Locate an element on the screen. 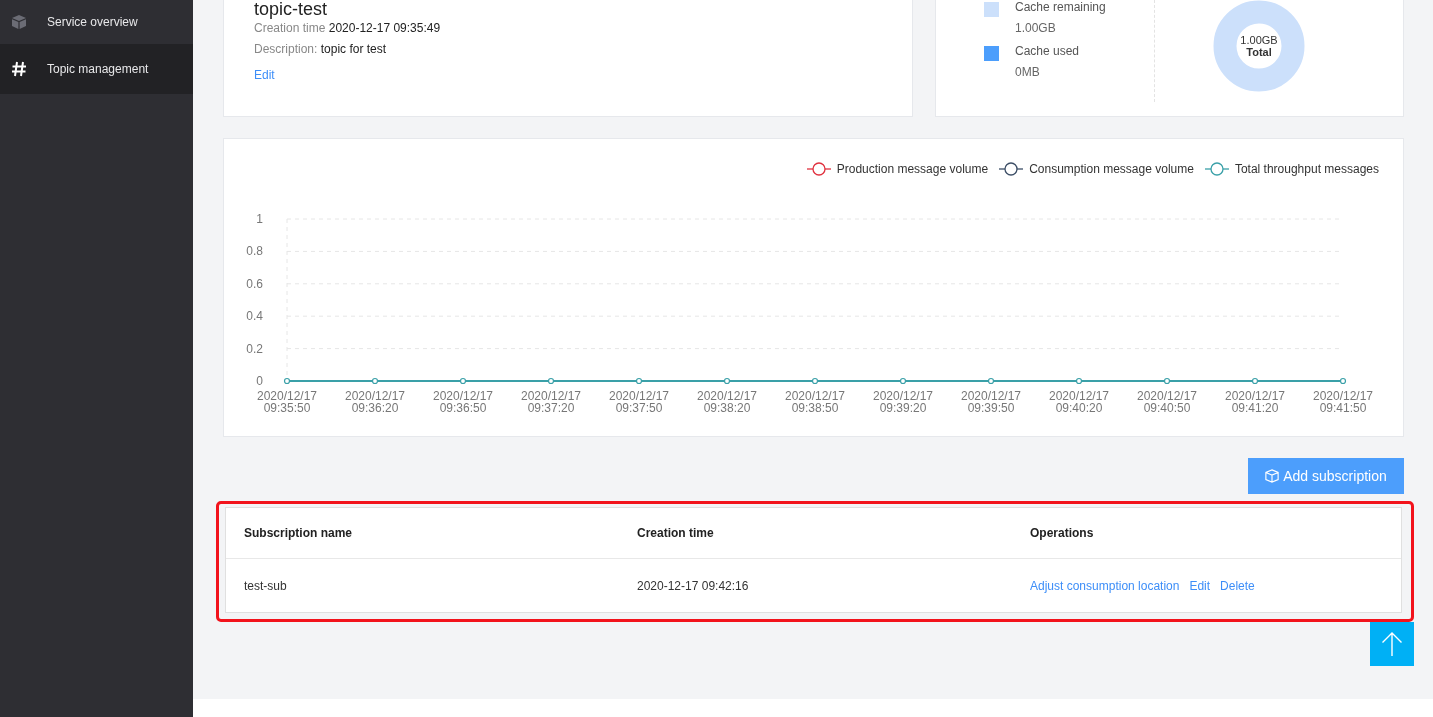  x-tick-label: 2020/12/17 09:41:20 is located at coordinates (1255, 402).